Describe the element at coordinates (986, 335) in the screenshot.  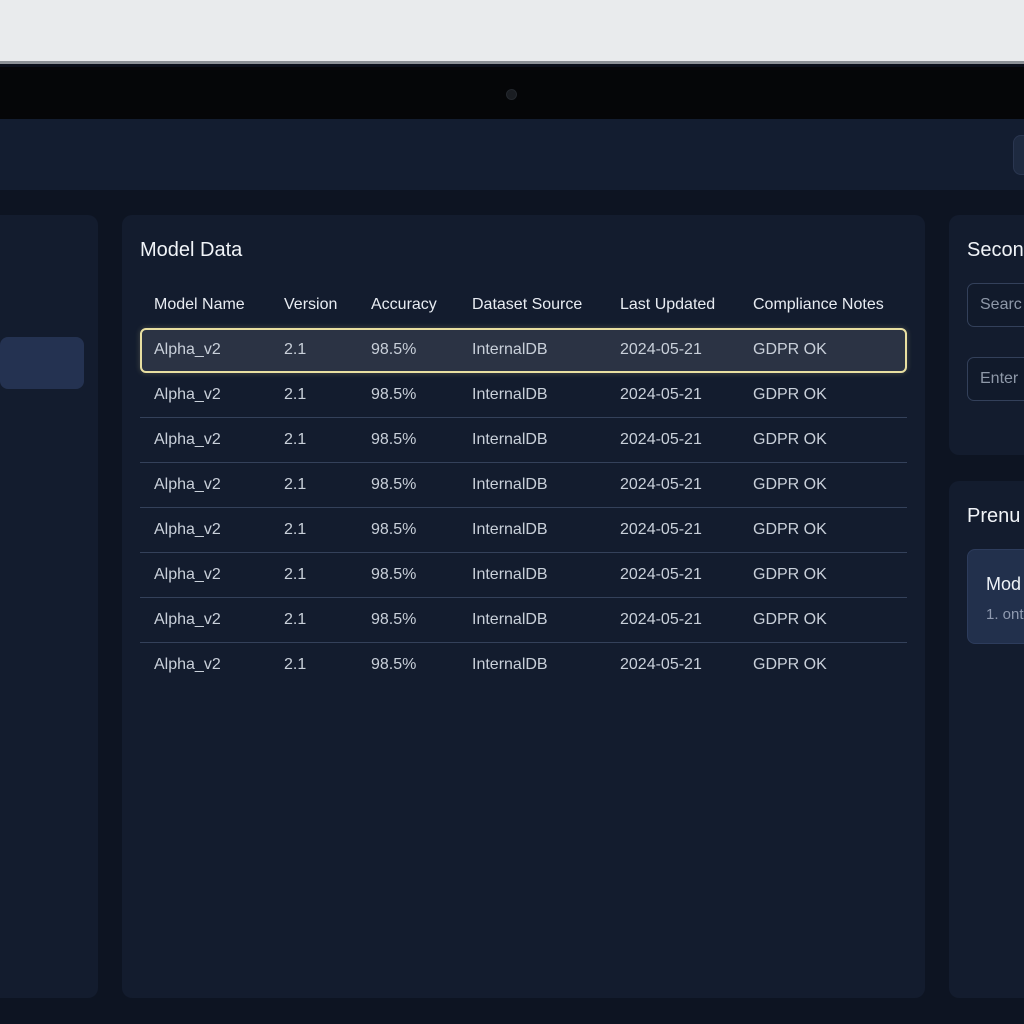
I see `secondary-panel: Secon` at that location.